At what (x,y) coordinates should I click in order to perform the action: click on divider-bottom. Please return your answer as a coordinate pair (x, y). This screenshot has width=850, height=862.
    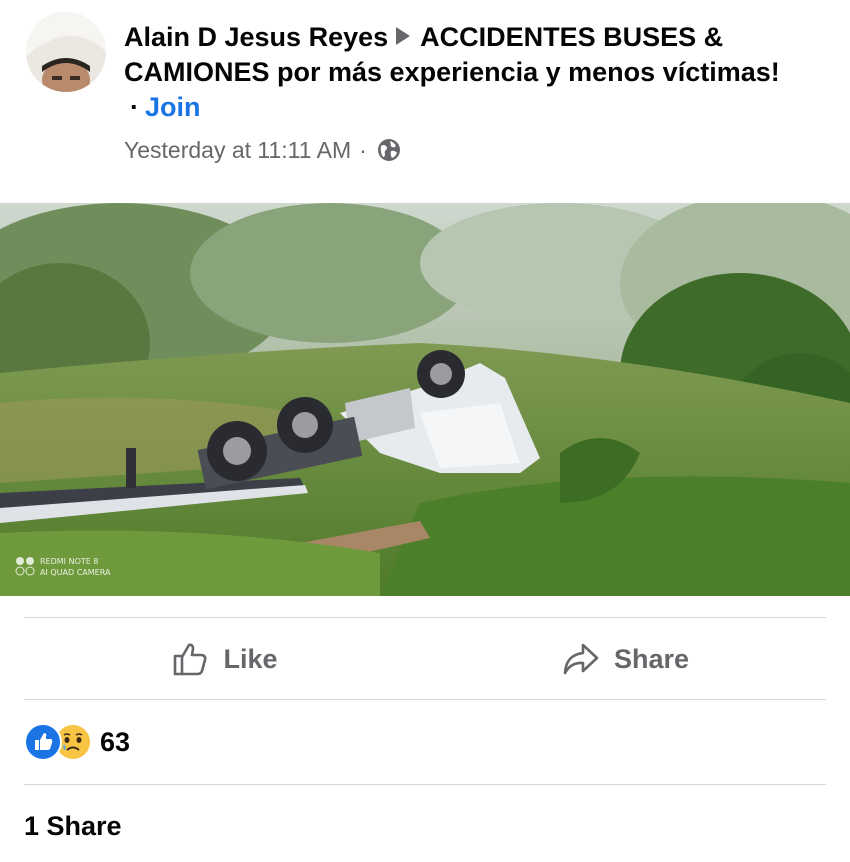
    Looking at the image, I should click on (425, 784).